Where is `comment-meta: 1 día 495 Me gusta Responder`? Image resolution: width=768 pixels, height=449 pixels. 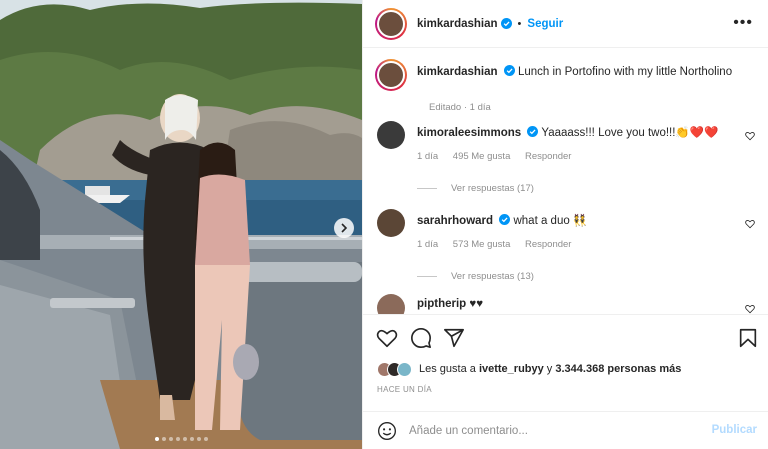 comment-meta: 1 día 495 Me gusta Responder is located at coordinates (500, 156).